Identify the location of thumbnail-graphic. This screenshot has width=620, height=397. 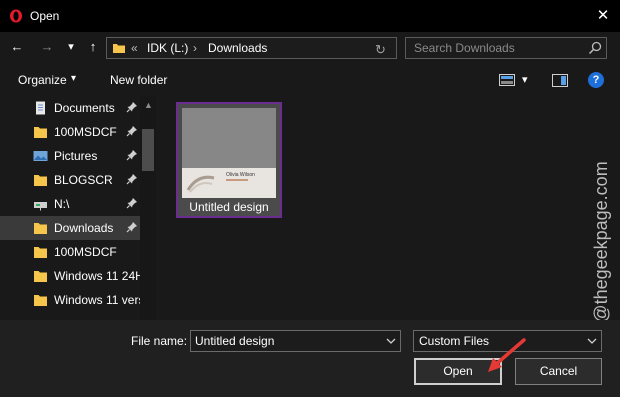
(200, 184).